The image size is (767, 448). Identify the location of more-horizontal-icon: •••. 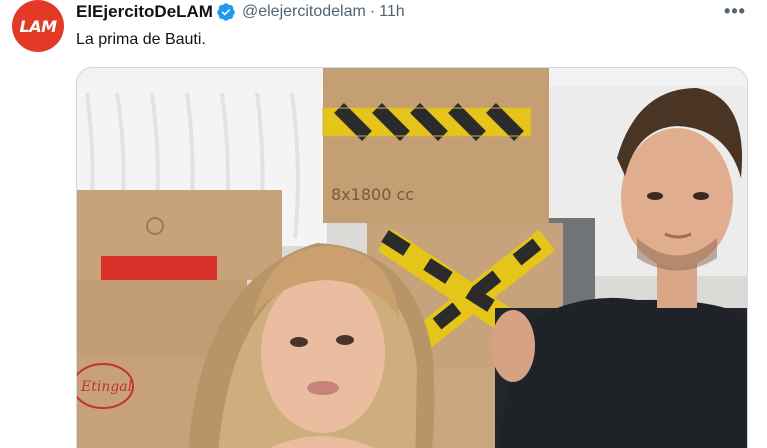
(735, 10).